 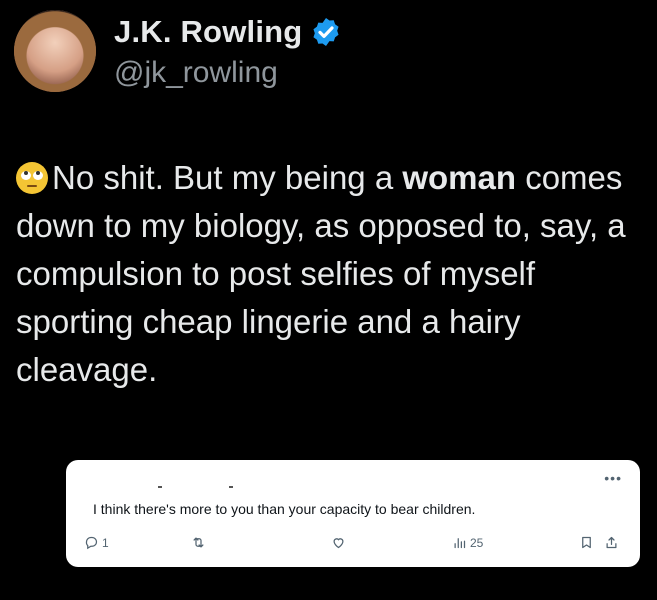 What do you see at coordinates (55, 51) in the screenshot?
I see `avatar` at bounding box center [55, 51].